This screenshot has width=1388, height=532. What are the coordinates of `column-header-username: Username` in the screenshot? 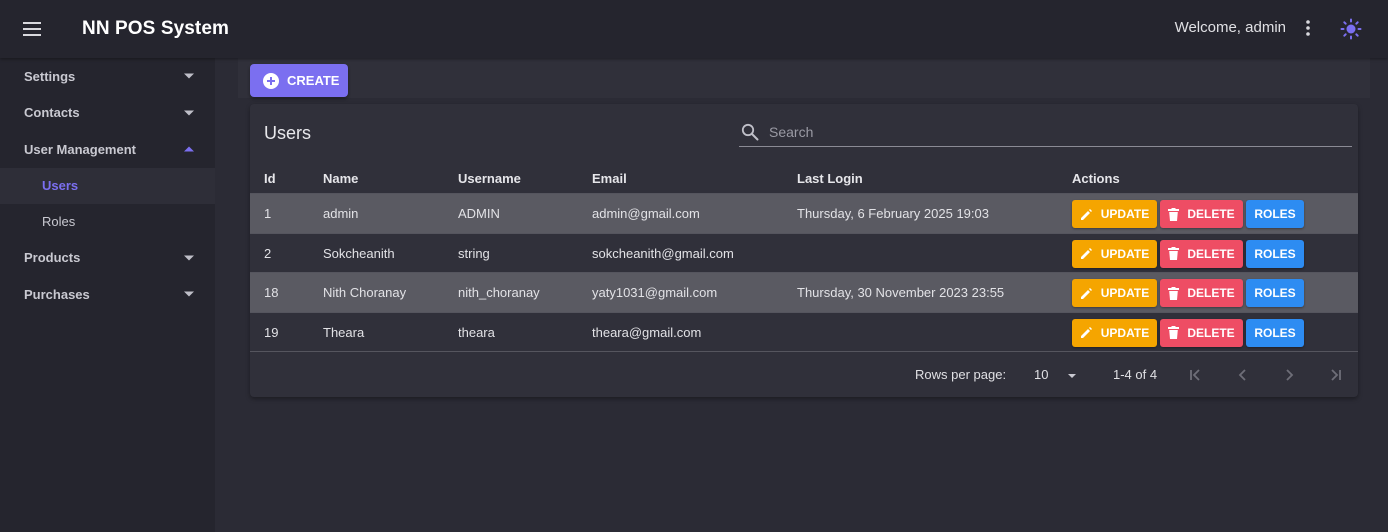 It's located at (489, 178).